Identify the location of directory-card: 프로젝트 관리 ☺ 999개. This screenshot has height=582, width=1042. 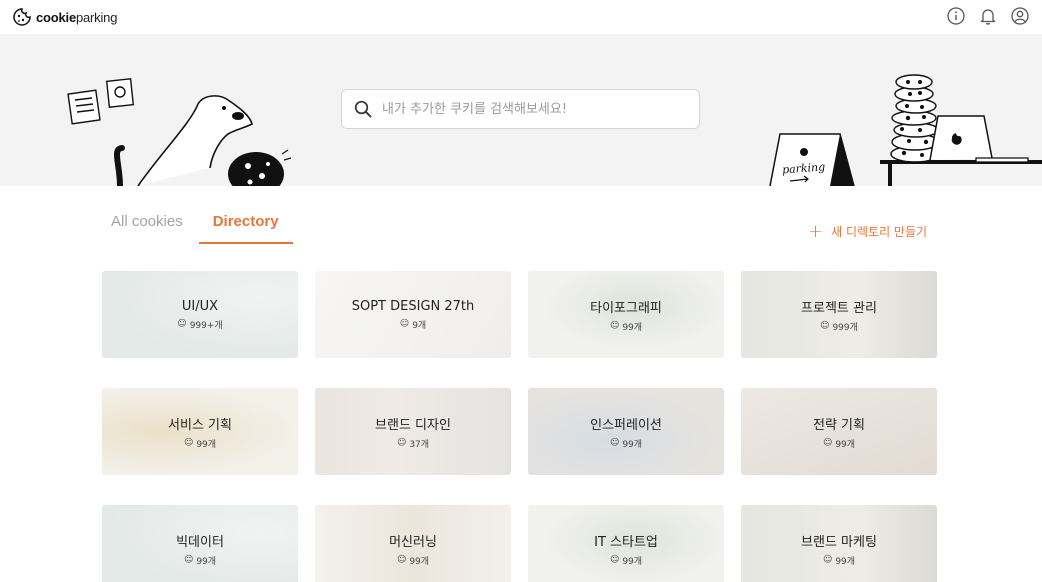
(839, 314).